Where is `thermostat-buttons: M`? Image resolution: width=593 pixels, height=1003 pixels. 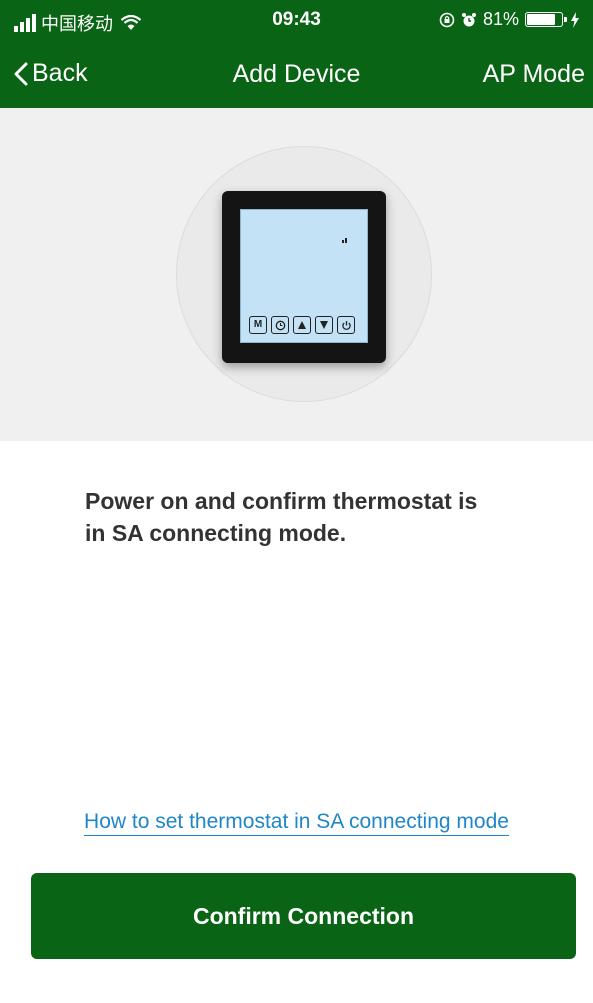
thermostat-buttons: M is located at coordinates (302, 325).